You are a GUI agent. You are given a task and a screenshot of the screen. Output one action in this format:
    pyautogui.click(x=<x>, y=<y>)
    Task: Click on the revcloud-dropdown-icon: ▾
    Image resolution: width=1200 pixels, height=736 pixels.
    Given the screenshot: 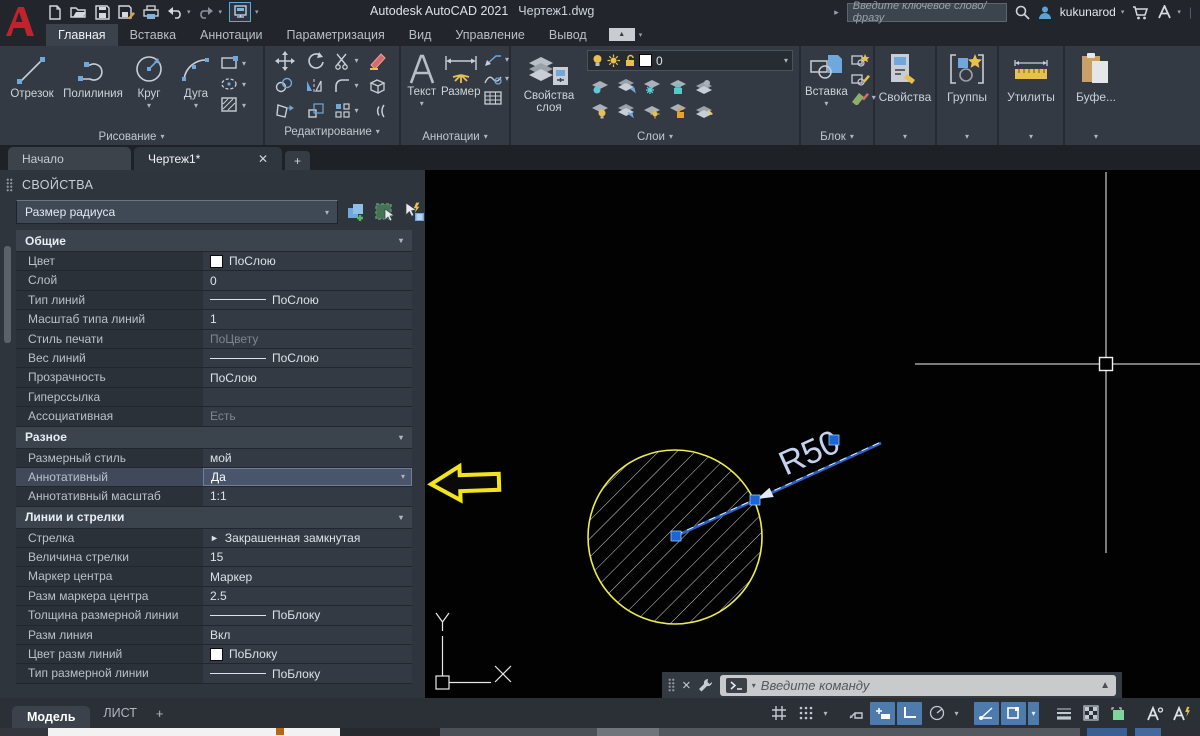 What is the action you would take?
    pyautogui.click(x=507, y=78)
    